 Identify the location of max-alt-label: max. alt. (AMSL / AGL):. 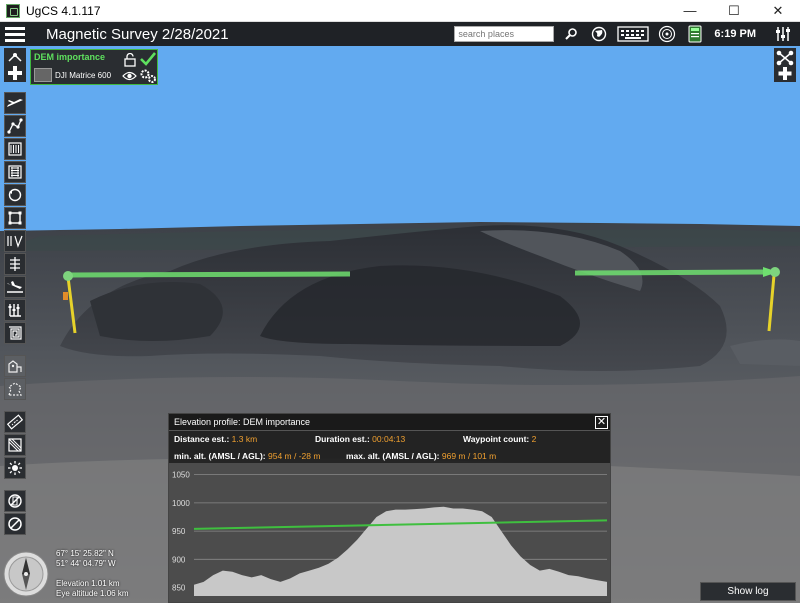
(393, 456).